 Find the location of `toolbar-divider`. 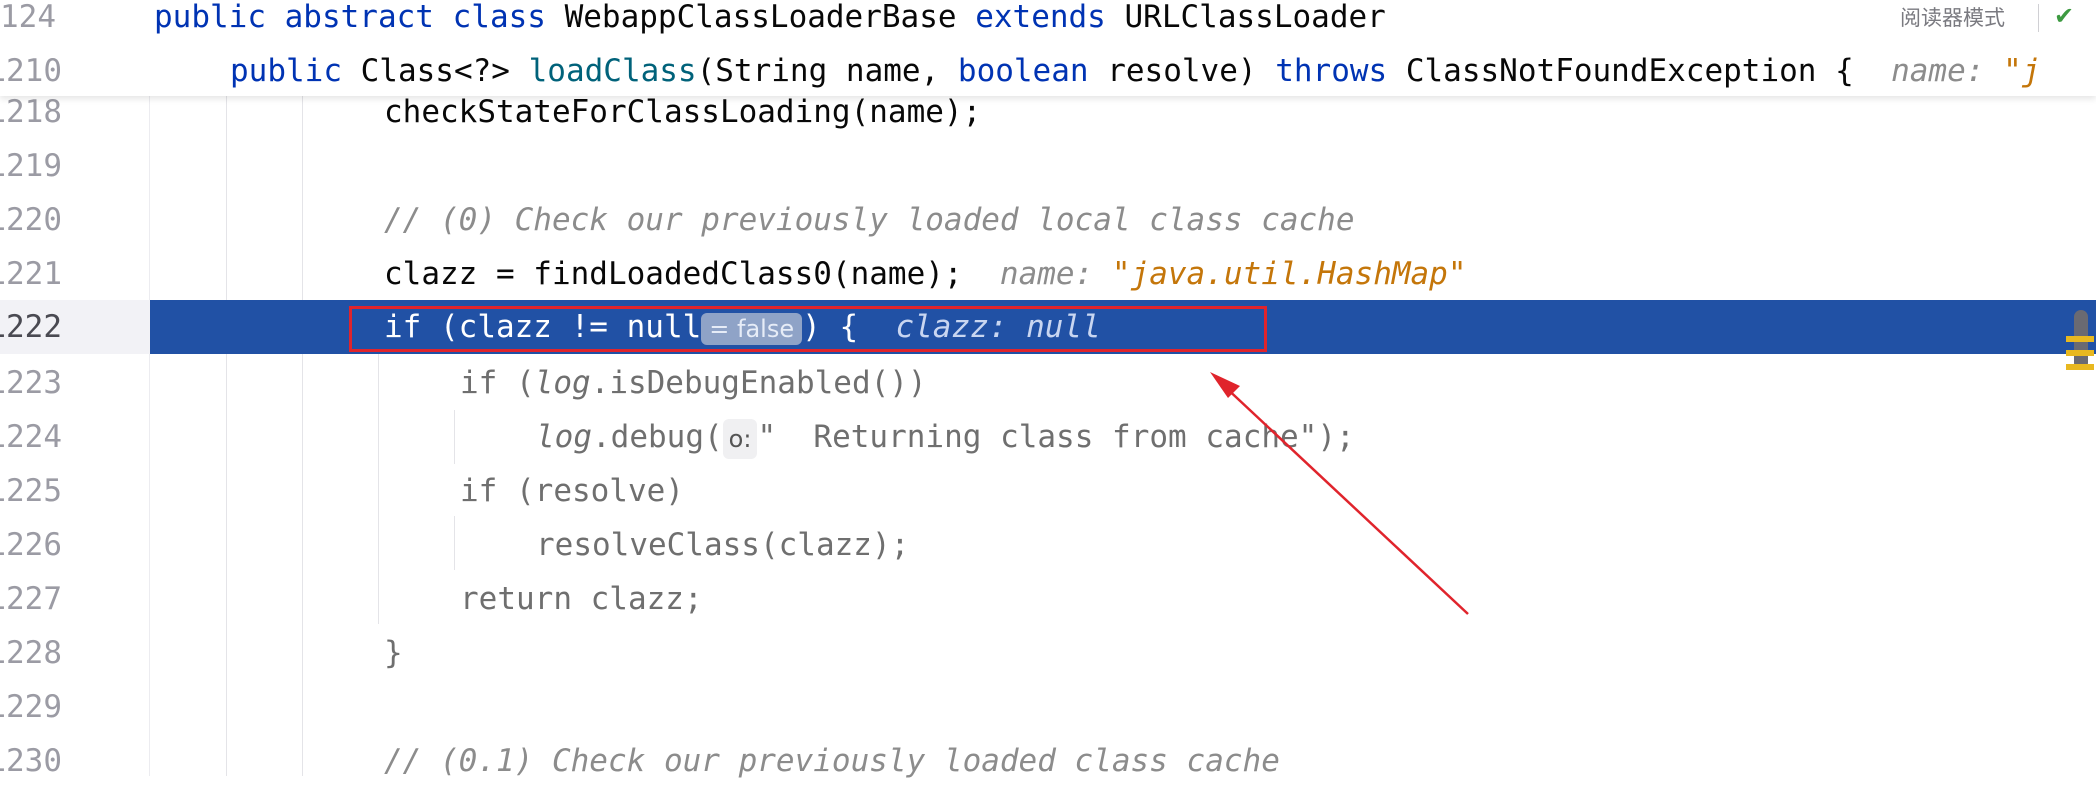

toolbar-divider is located at coordinates (2038, 18).